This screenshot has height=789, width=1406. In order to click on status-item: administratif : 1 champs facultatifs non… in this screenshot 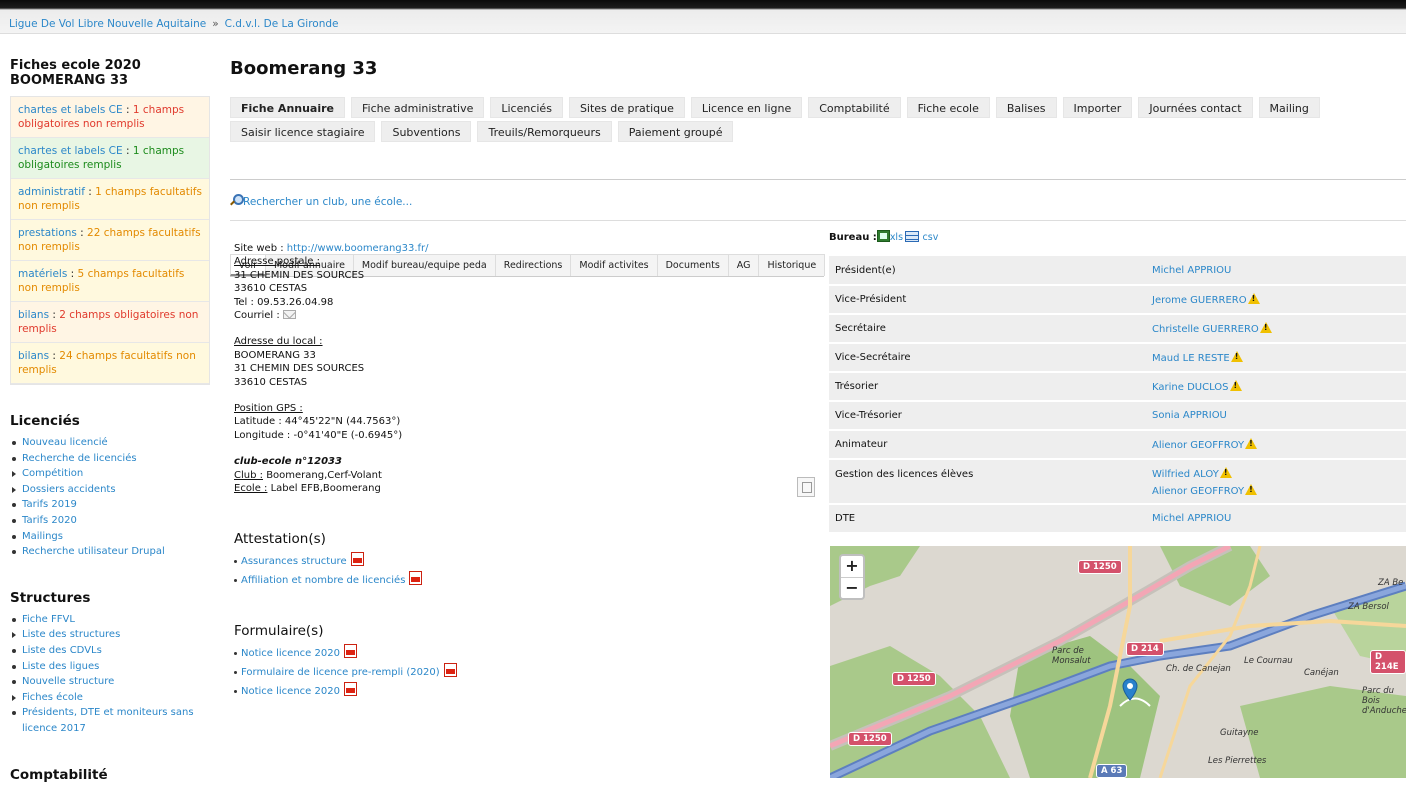, I will do `click(110, 199)`.